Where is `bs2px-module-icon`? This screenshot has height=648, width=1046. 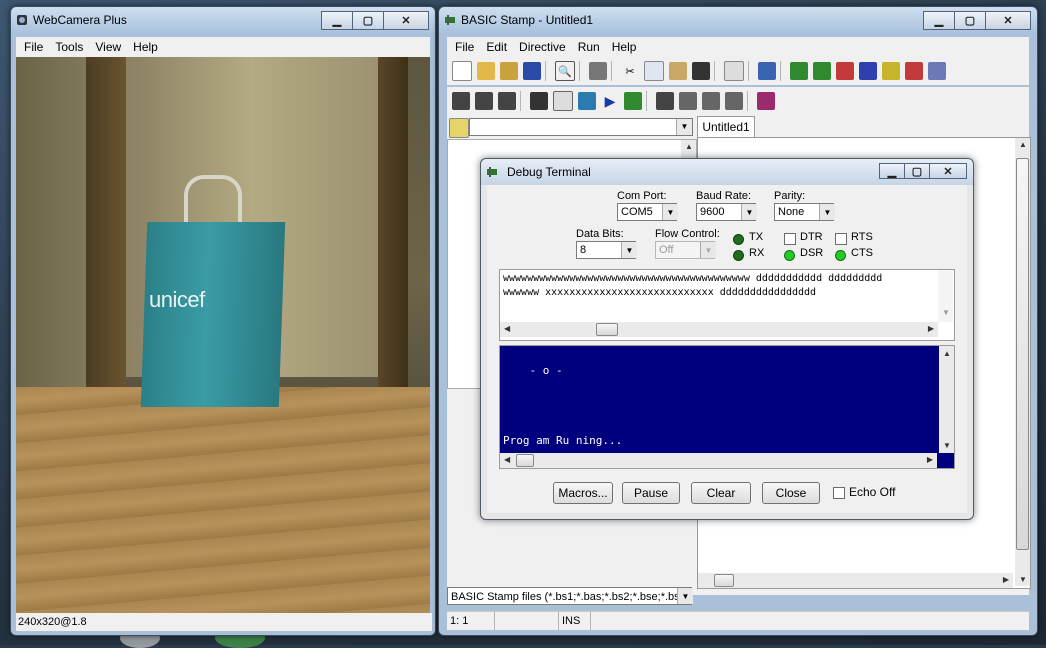 bs2px-module-icon is located at coordinates (937, 71).